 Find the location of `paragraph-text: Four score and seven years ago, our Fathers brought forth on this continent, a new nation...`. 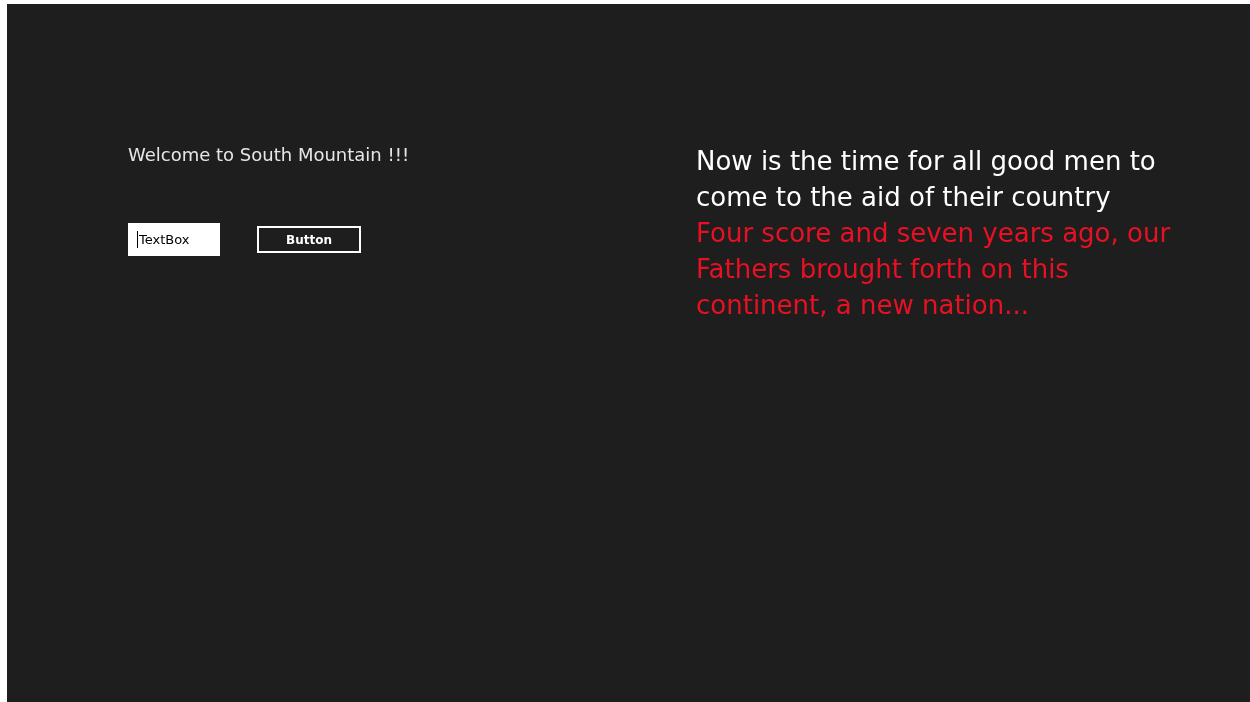

paragraph-text: Four score and seven years ago, our Fathers brought forth on this continent, a new nation... is located at coordinates (934, 269).